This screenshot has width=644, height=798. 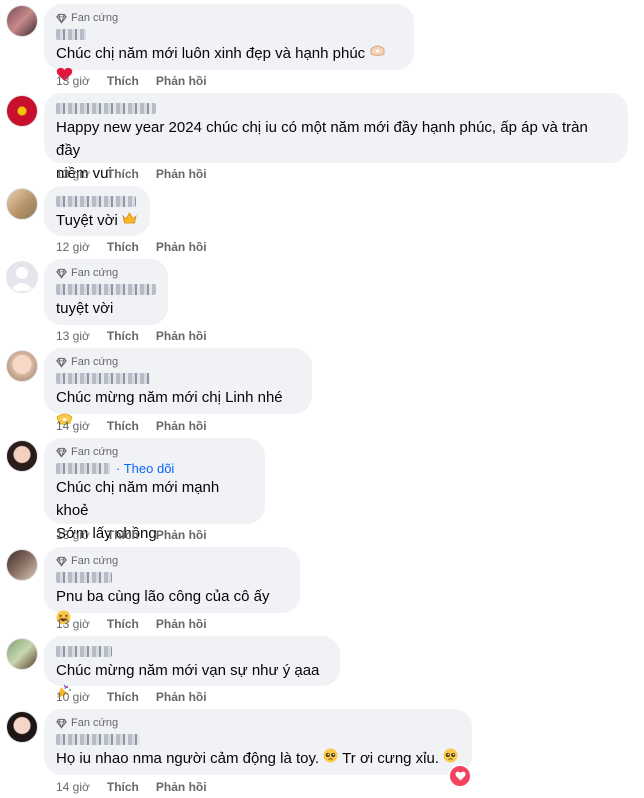 I want to click on comment-bubble: Chúc mừng năm mới vạn sự như ý ạaa, so click(x=192, y=667).